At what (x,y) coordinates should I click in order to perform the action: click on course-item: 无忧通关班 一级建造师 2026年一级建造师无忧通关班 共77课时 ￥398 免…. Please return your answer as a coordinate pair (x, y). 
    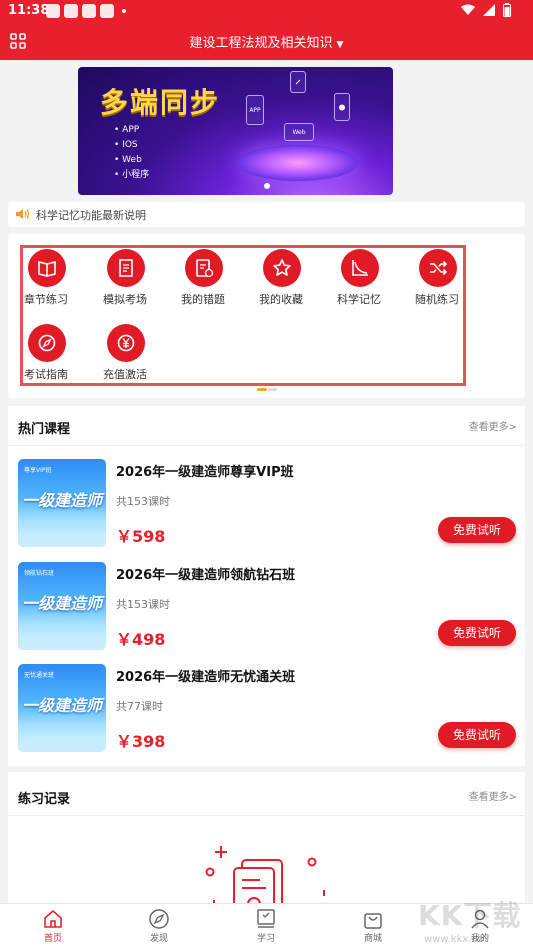
    Looking at the image, I should click on (266, 712).